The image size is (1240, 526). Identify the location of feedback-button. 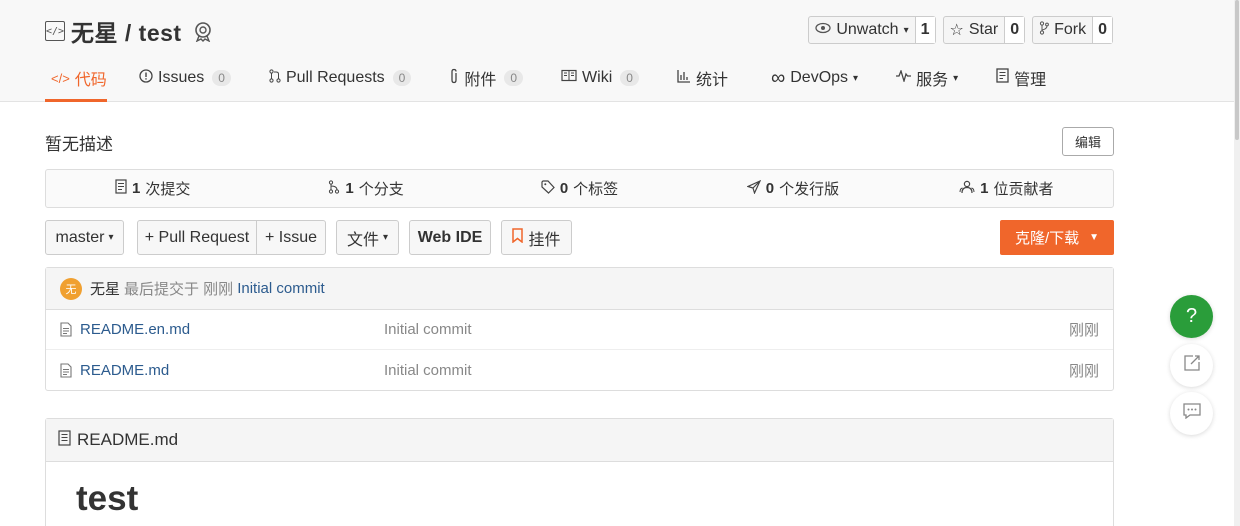
(1191, 365).